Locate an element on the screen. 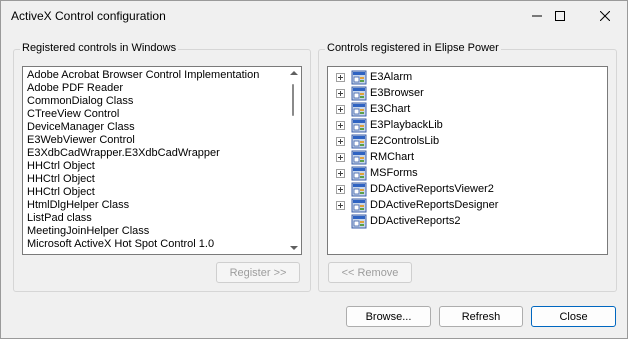 This screenshot has width=628, height=339. tree-item: MSForms is located at coordinates (463, 173).